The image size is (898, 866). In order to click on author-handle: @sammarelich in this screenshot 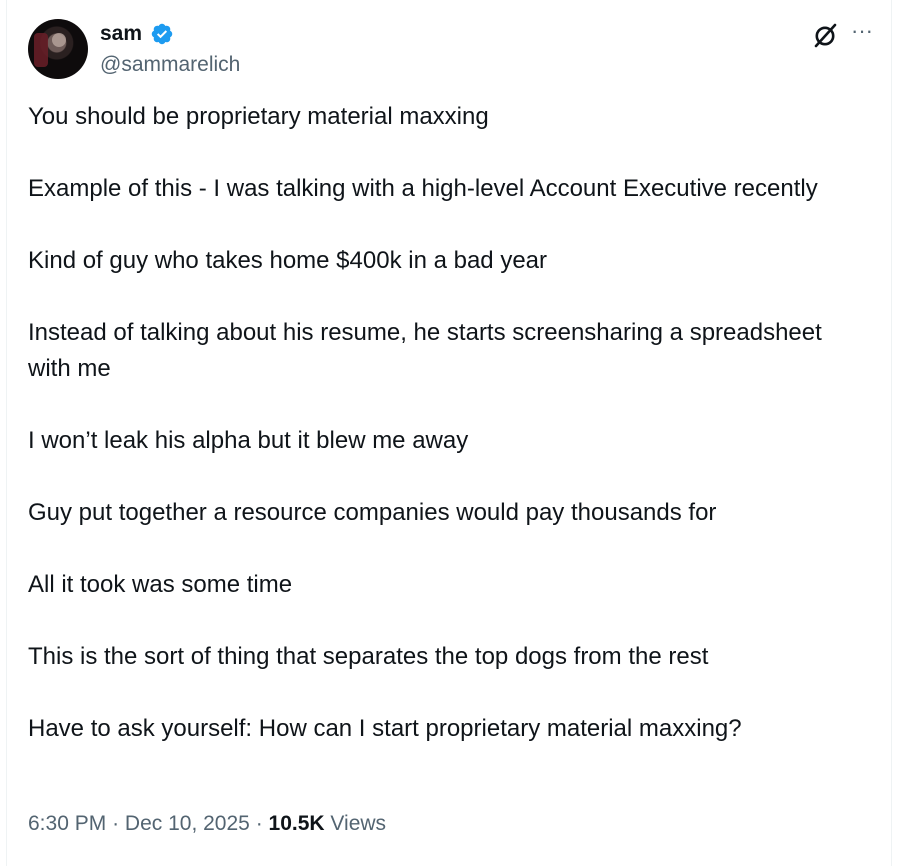, I will do `click(170, 65)`.